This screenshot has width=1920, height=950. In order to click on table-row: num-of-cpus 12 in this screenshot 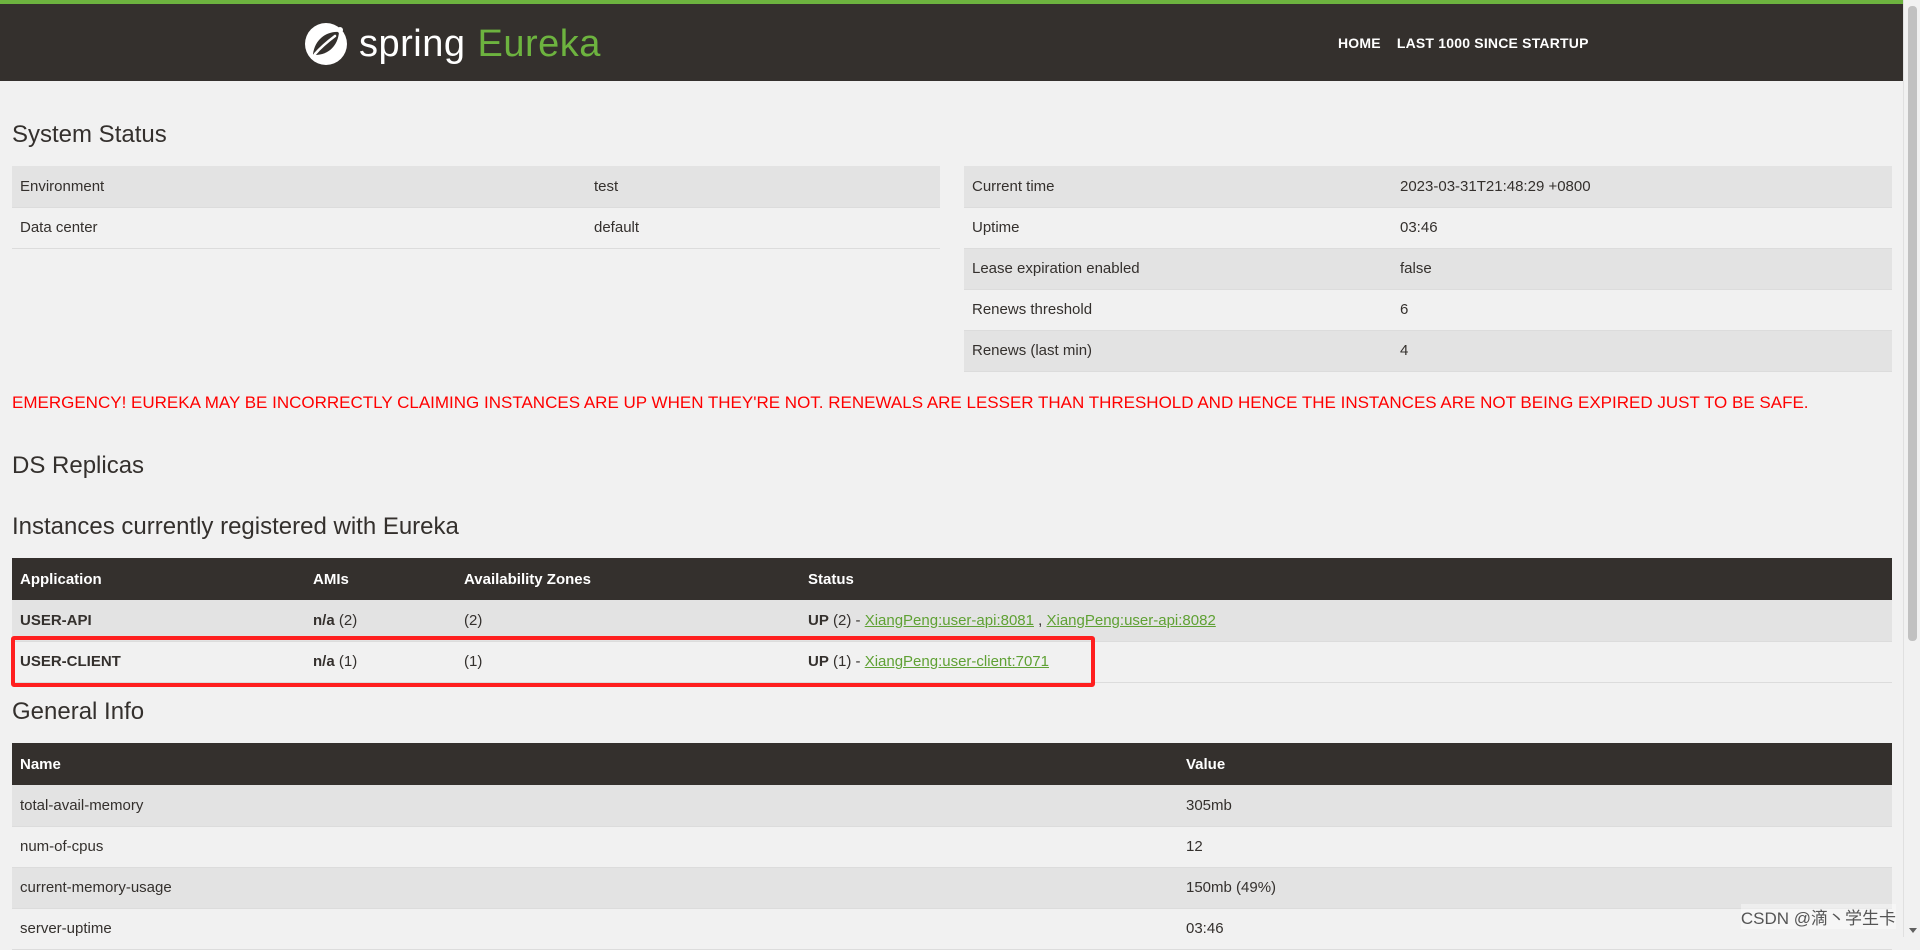, I will do `click(952, 846)`.